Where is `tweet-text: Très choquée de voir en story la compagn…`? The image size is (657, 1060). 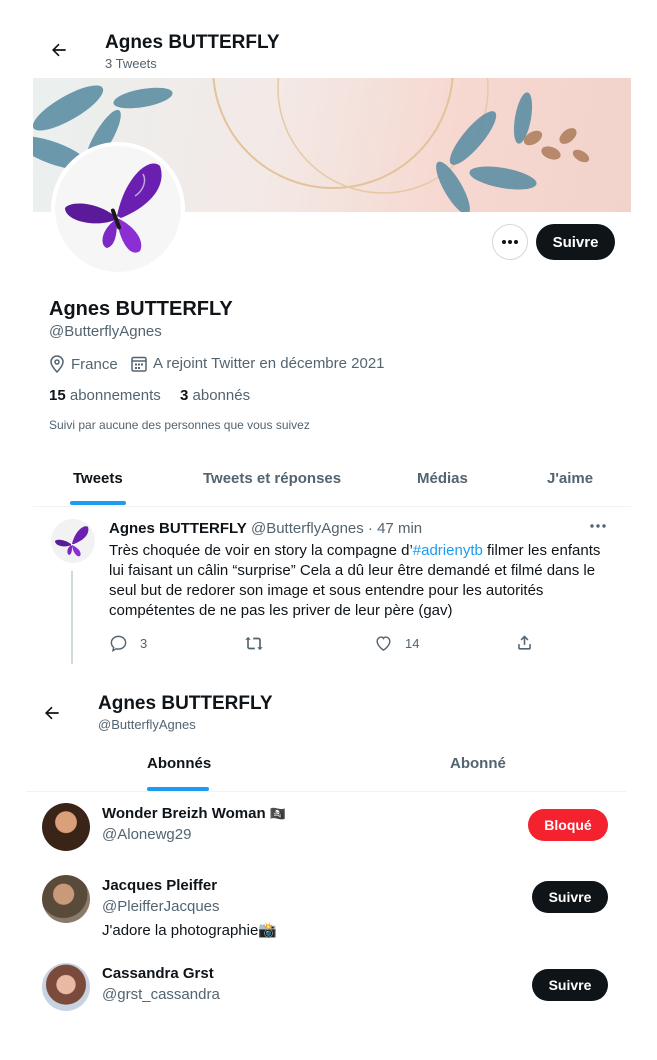
tweet-text: Très choquée de voir en story la compagn… is located at coordinates (359, 581).